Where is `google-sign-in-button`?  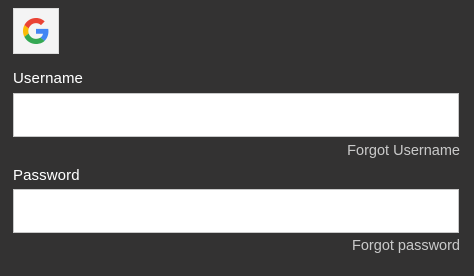 google-sign-in-button is located at coordinates (36, 31).